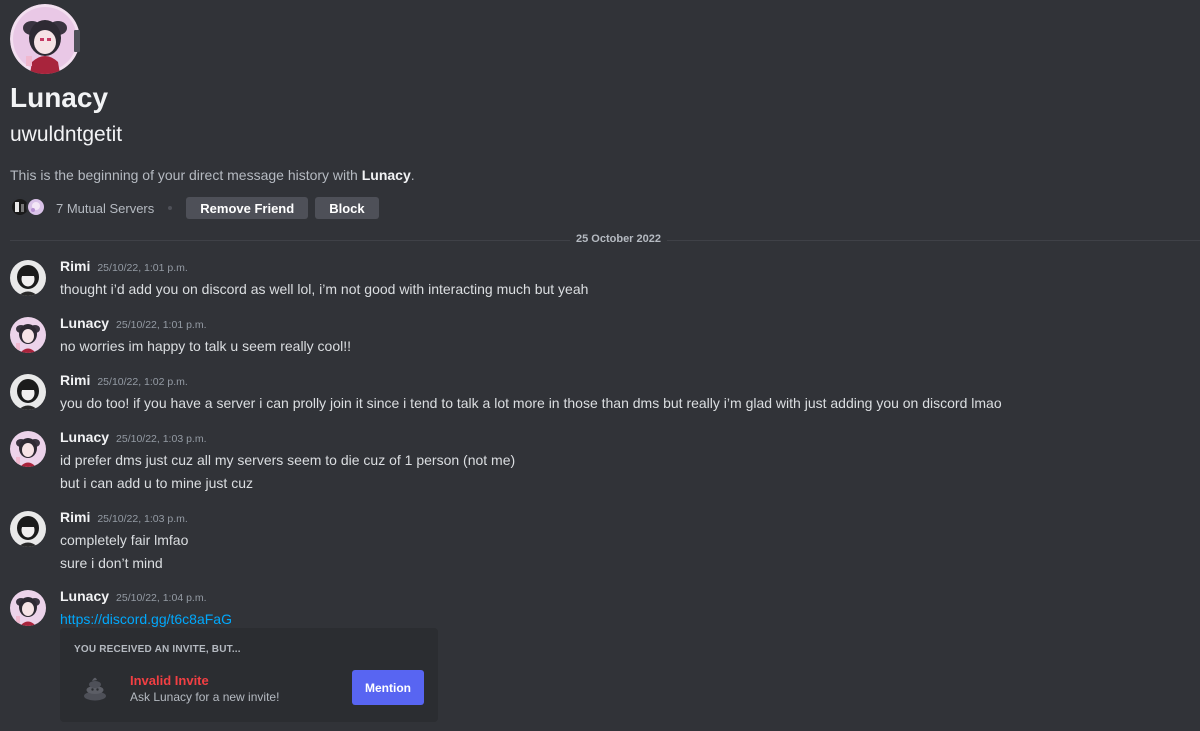  I want to click on message-header: Rimi 25/10/22, 1:02 p.m., so click(620, 382).